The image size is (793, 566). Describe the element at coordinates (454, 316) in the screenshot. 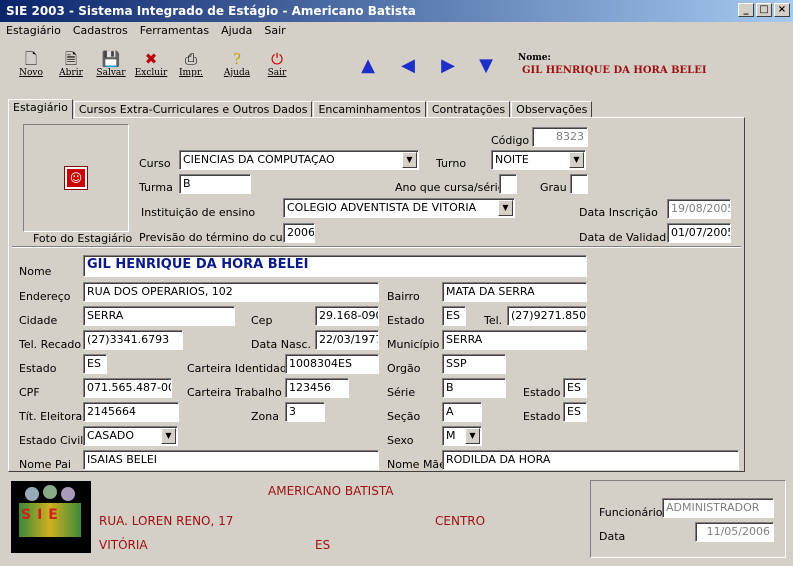

I see `estado-field: ES` at that location.